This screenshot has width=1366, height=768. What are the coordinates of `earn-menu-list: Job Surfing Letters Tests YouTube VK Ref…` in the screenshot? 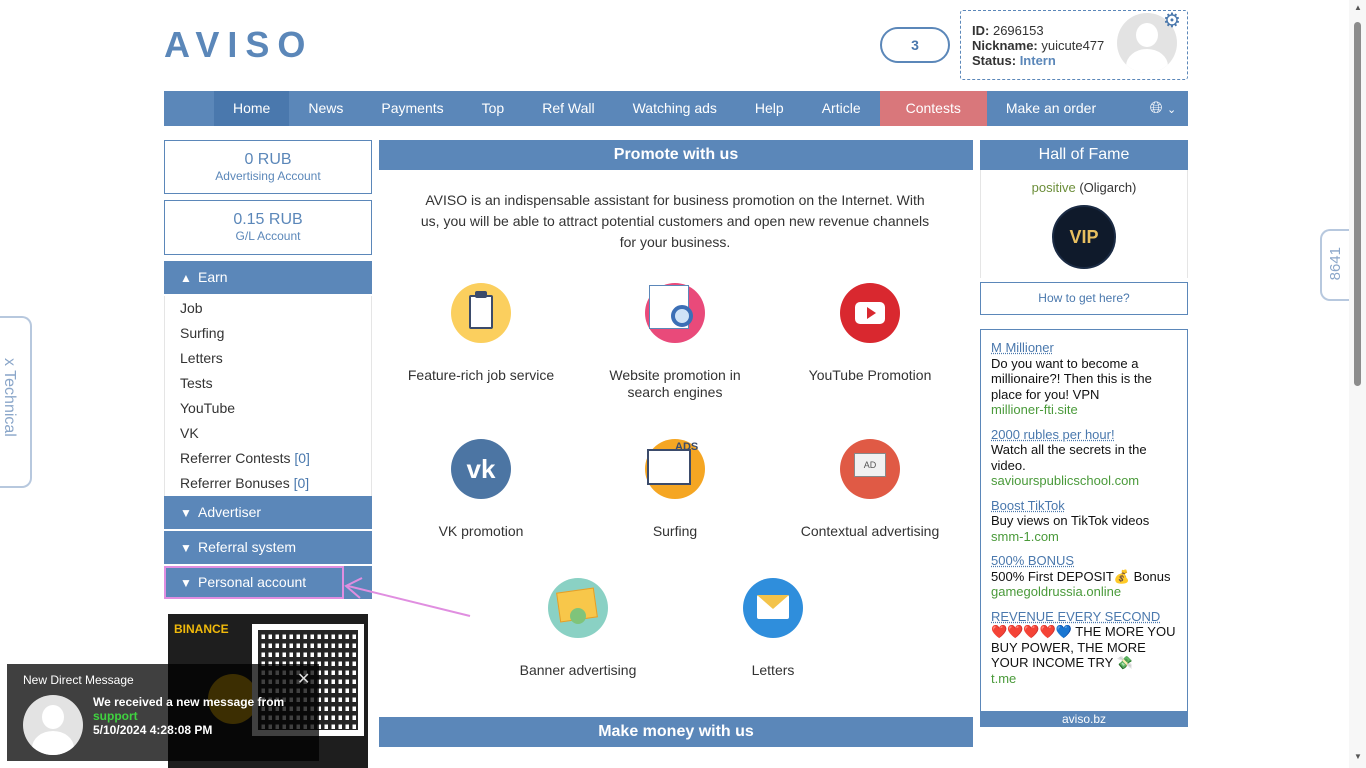 It's located at (268, 396).